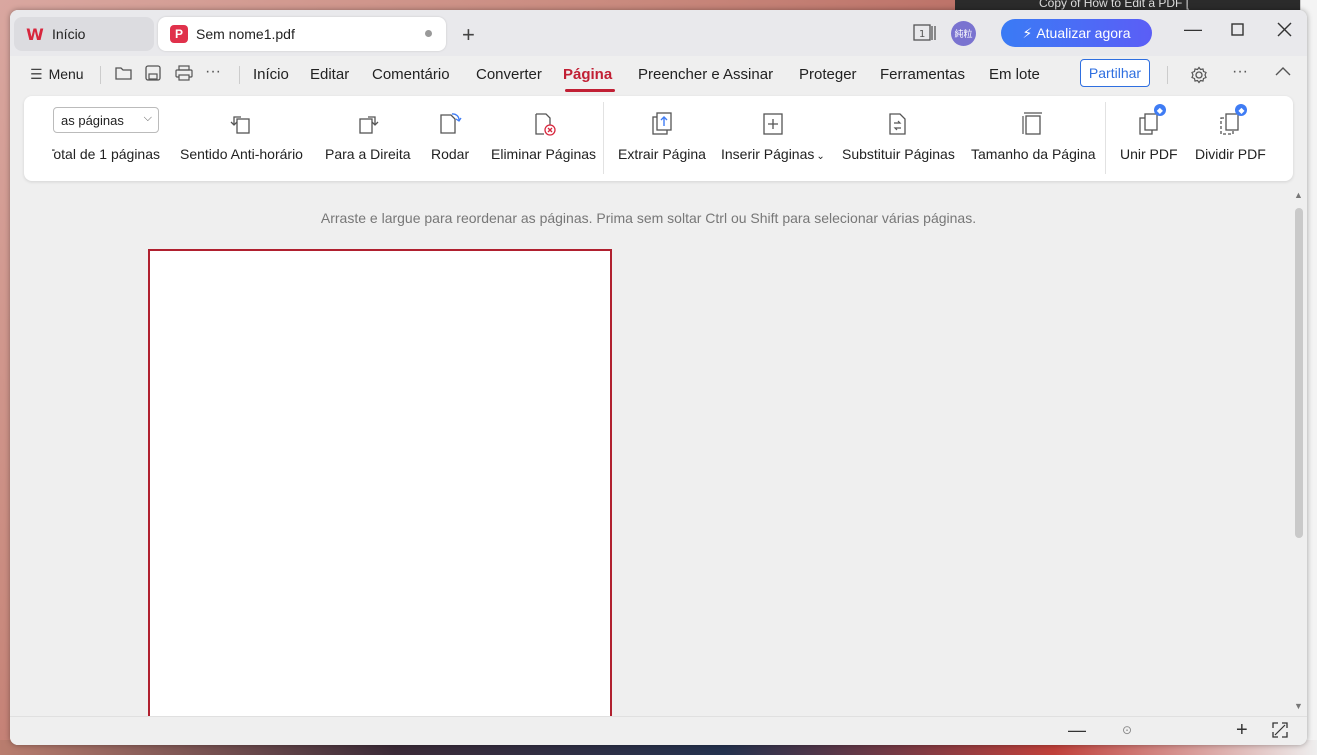 Image resolution: width=1317 pixels, height=755 pixels. Describe the element at coordinates (1115, 73) in the screenshot. I see `share-button: Partilhar` at that location.